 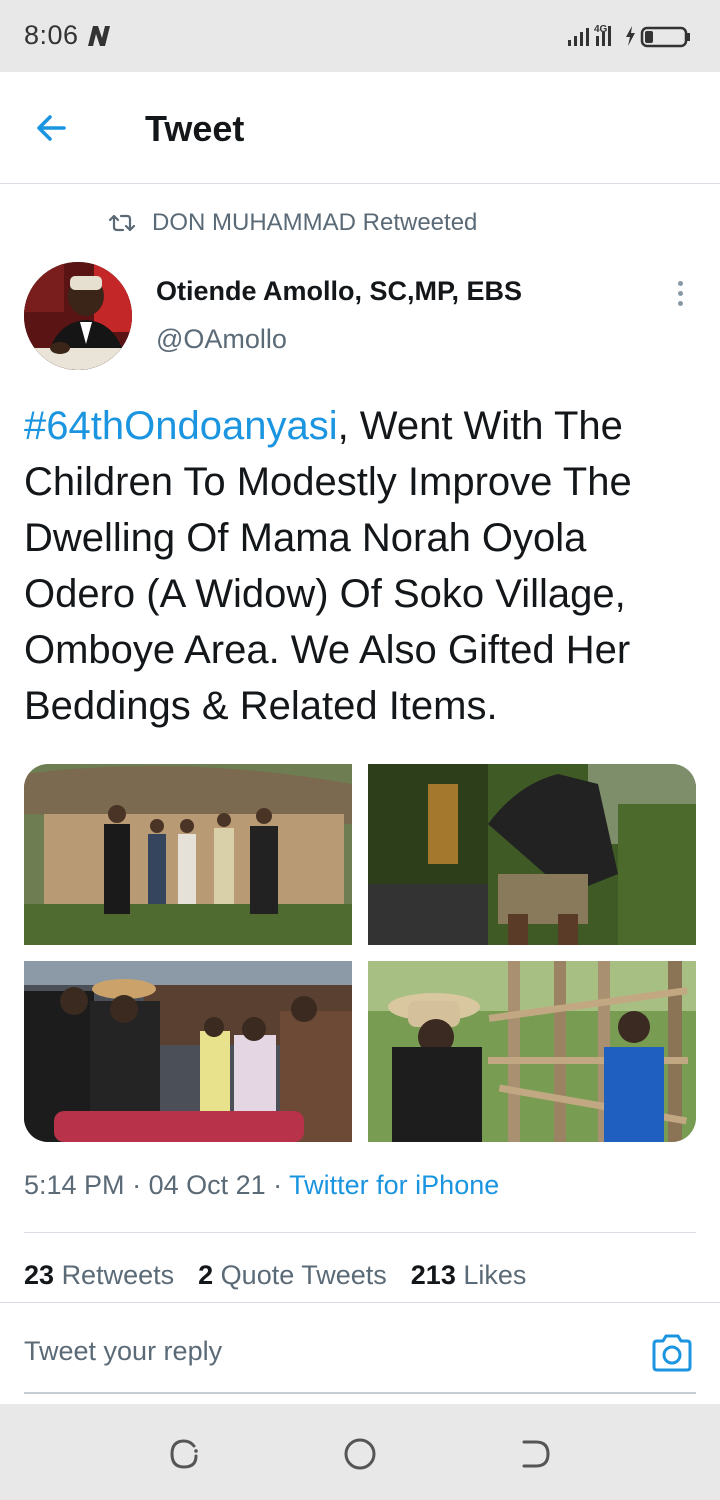 I want to click on back-nav-icon, so click(x=536, y=1454).